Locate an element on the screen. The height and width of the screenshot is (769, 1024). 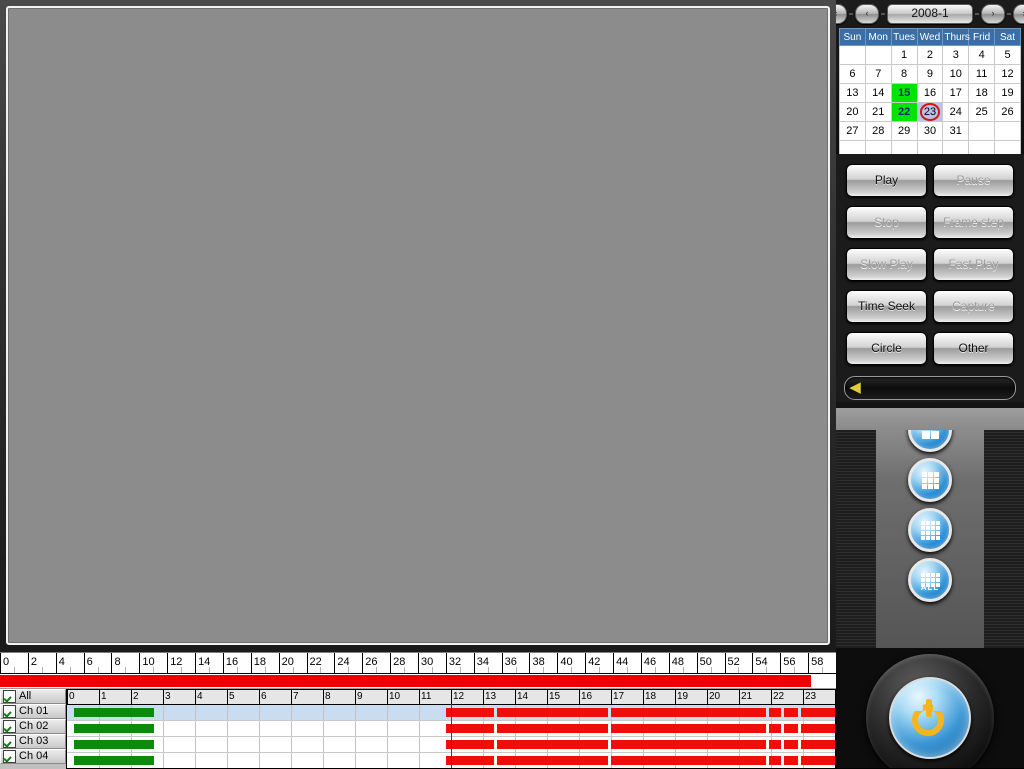
calendar-day-22: 22 is located at coordinates (904, 112).